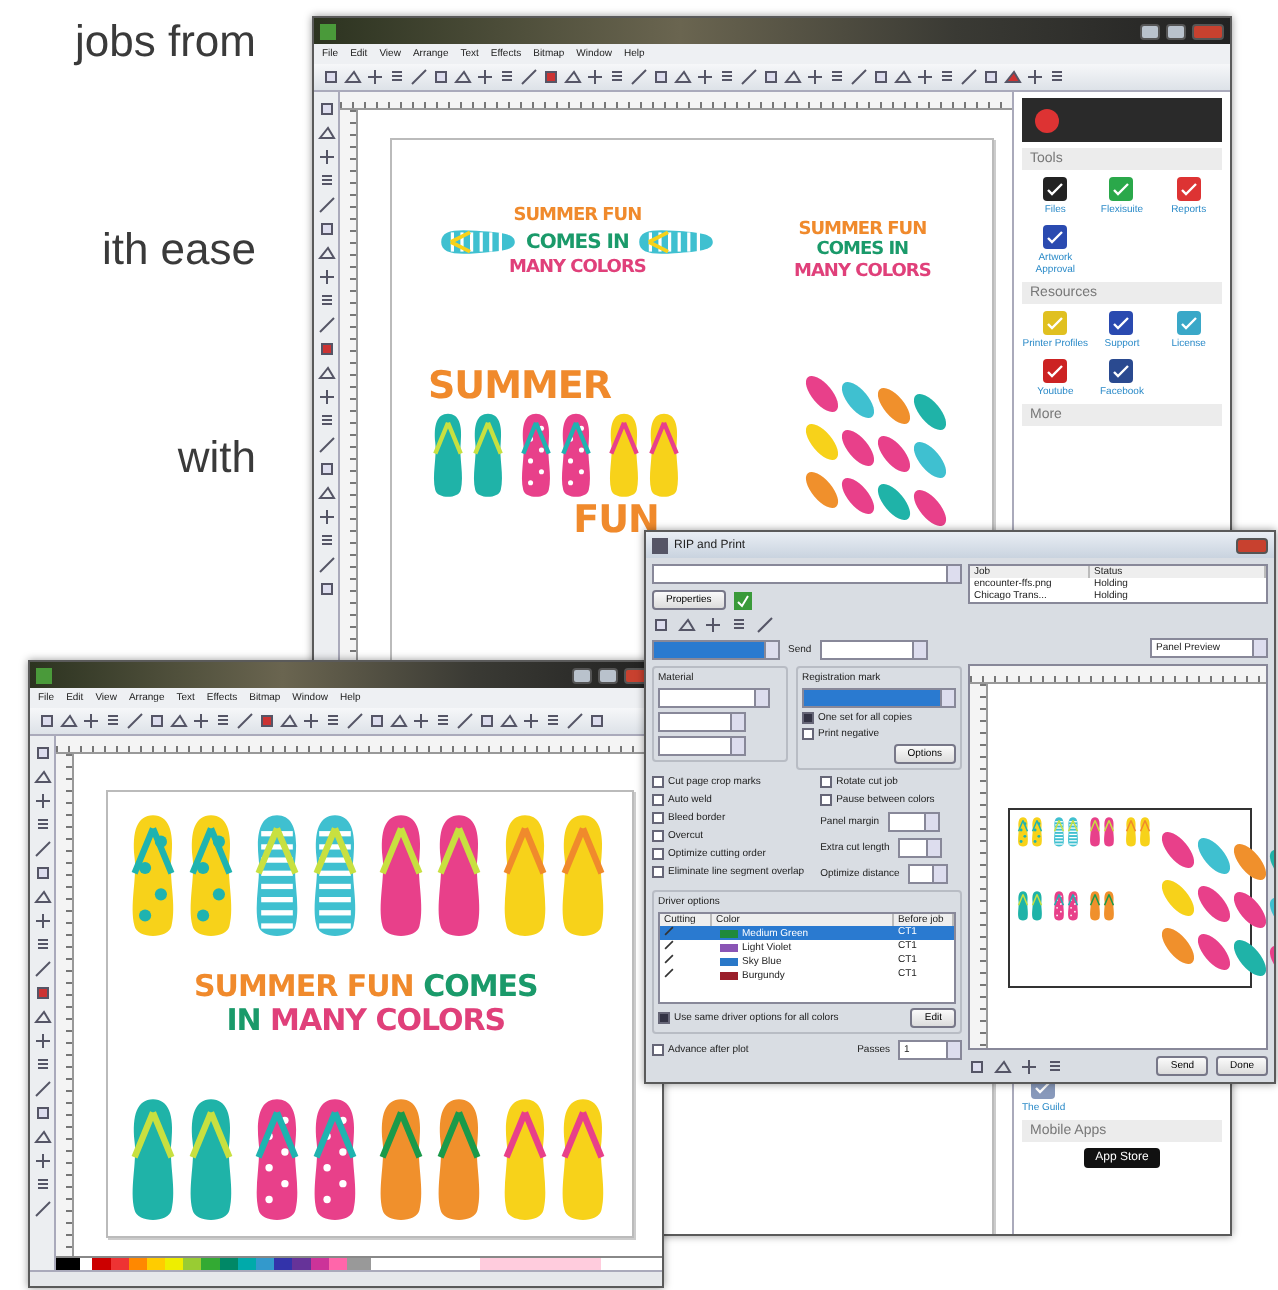 The height and width of the screenshot is (1290, 1278). What do you see at coordinates (178, 250) in the screenshot?
I see `brochure-text: ith ease` at bounding box center [178, 250].